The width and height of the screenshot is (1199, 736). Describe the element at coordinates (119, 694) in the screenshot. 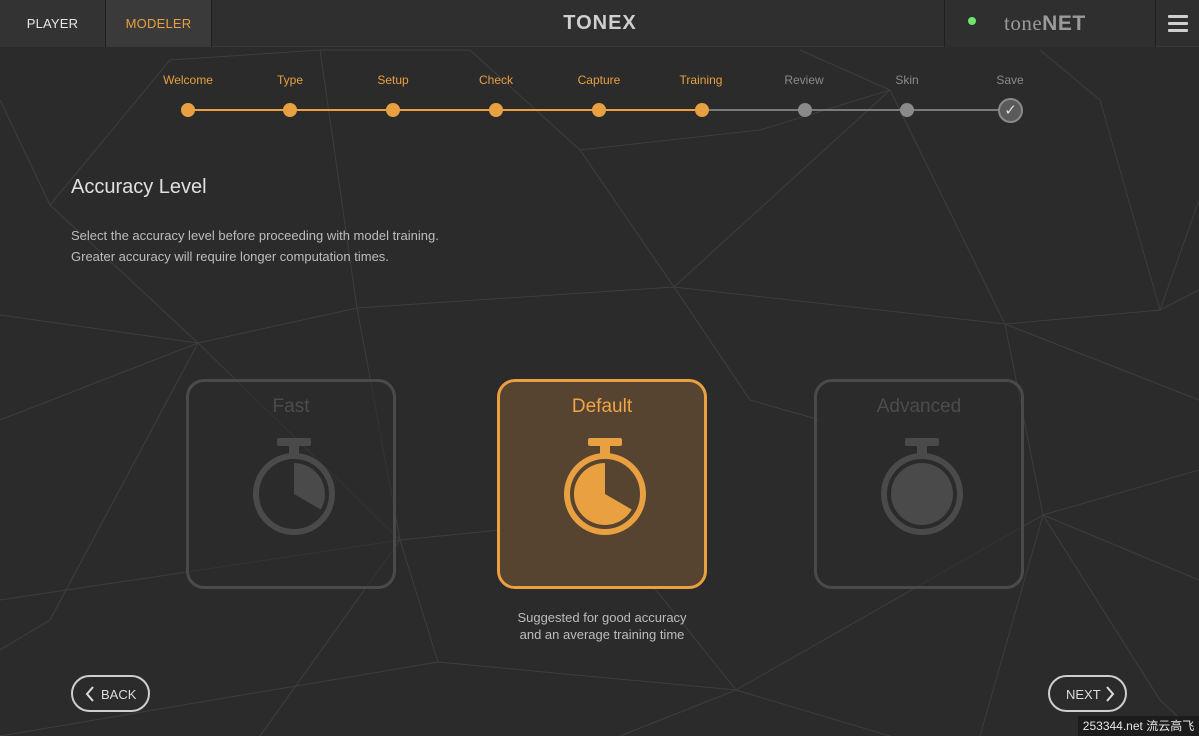

I see `back-label: BACK` at that location.